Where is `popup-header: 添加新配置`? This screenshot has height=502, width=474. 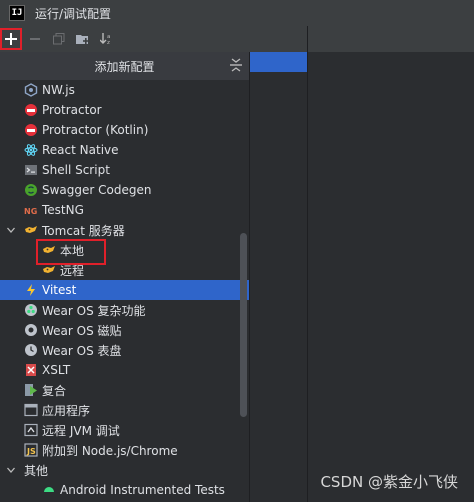
popup-header: 添加新配置 is located at coordinates (124, 66).